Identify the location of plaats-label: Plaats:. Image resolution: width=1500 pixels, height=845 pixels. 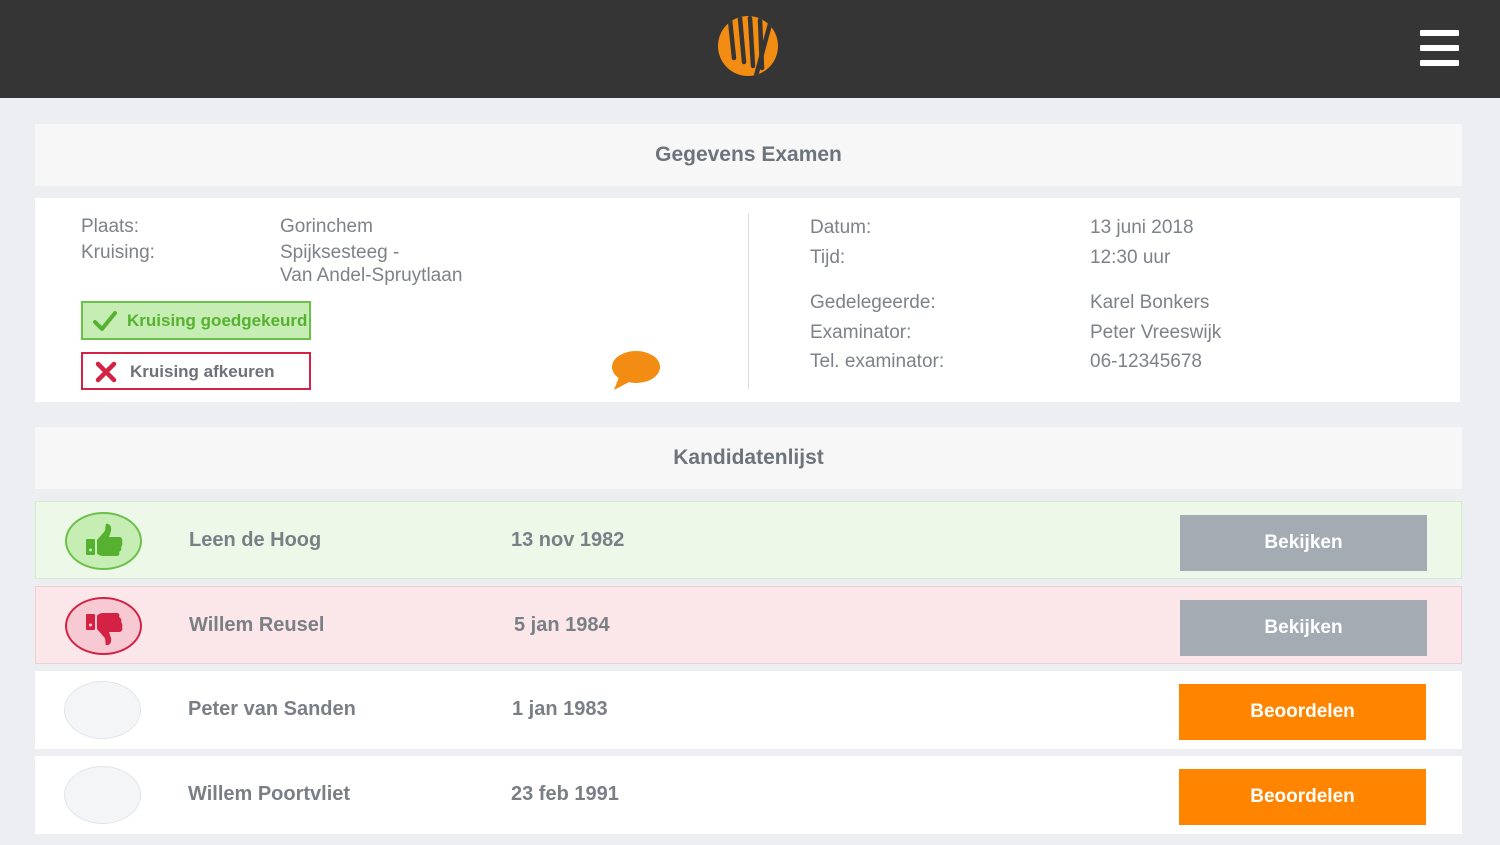
(110, 226).